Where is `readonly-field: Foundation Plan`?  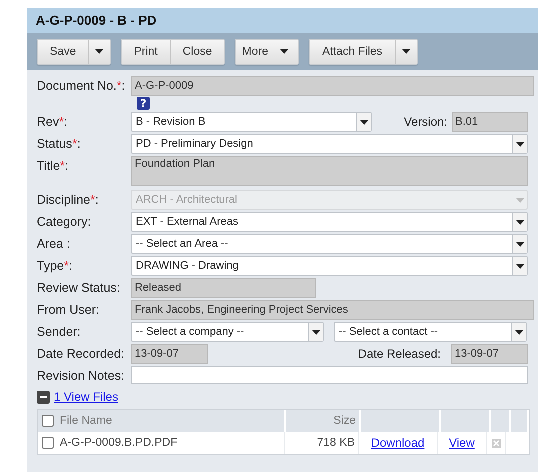
readonly-field: Foundation Plan is located at coordinates (329, 171).